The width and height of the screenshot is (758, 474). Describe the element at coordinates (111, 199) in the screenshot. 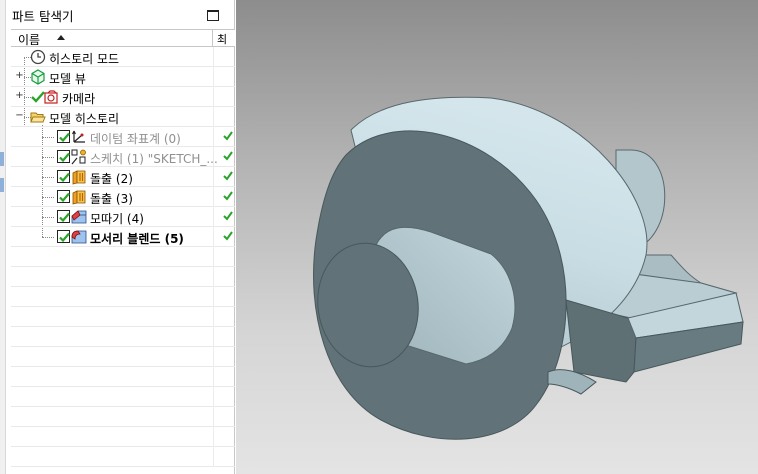

I see `tree-item-label: 돌출 (3)` at that location.